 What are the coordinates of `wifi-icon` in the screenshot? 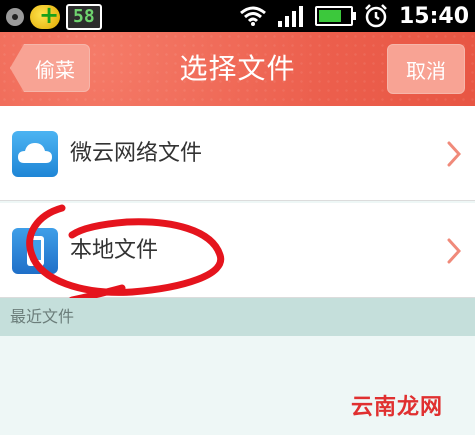 It's located at (253, 16).